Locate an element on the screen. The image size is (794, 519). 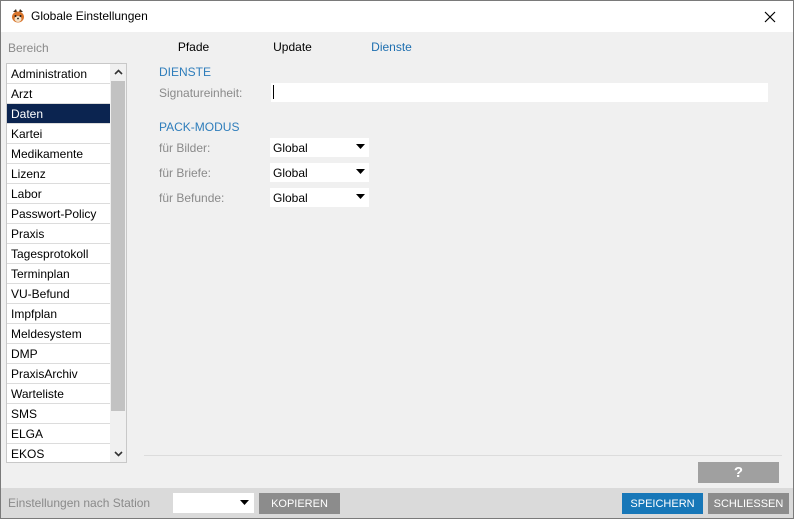
tab-pfade: Pfade is located at coordinates (193, 48).